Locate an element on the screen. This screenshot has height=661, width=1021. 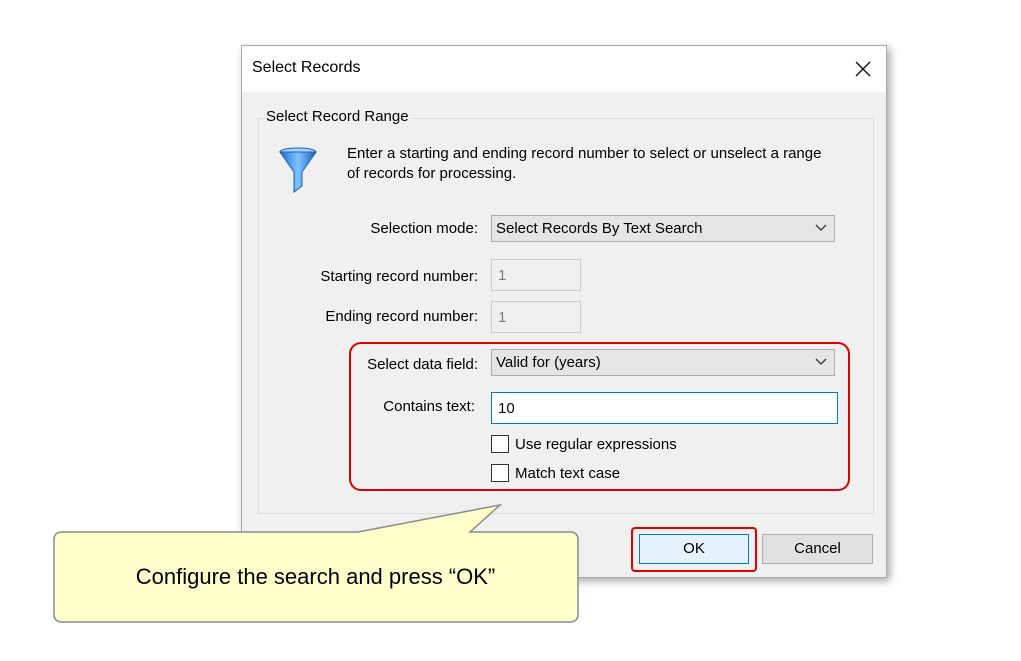
callout-bubble is located at coordinates (316, 563).